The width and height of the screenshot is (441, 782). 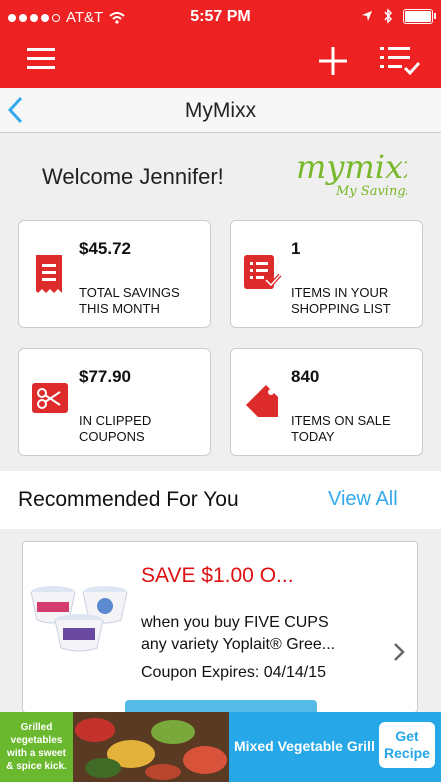 What do you see at coordinates (41, 58) in the screenshot?
I see `hamburger-menu-icon` at bounding box center [41, 58].